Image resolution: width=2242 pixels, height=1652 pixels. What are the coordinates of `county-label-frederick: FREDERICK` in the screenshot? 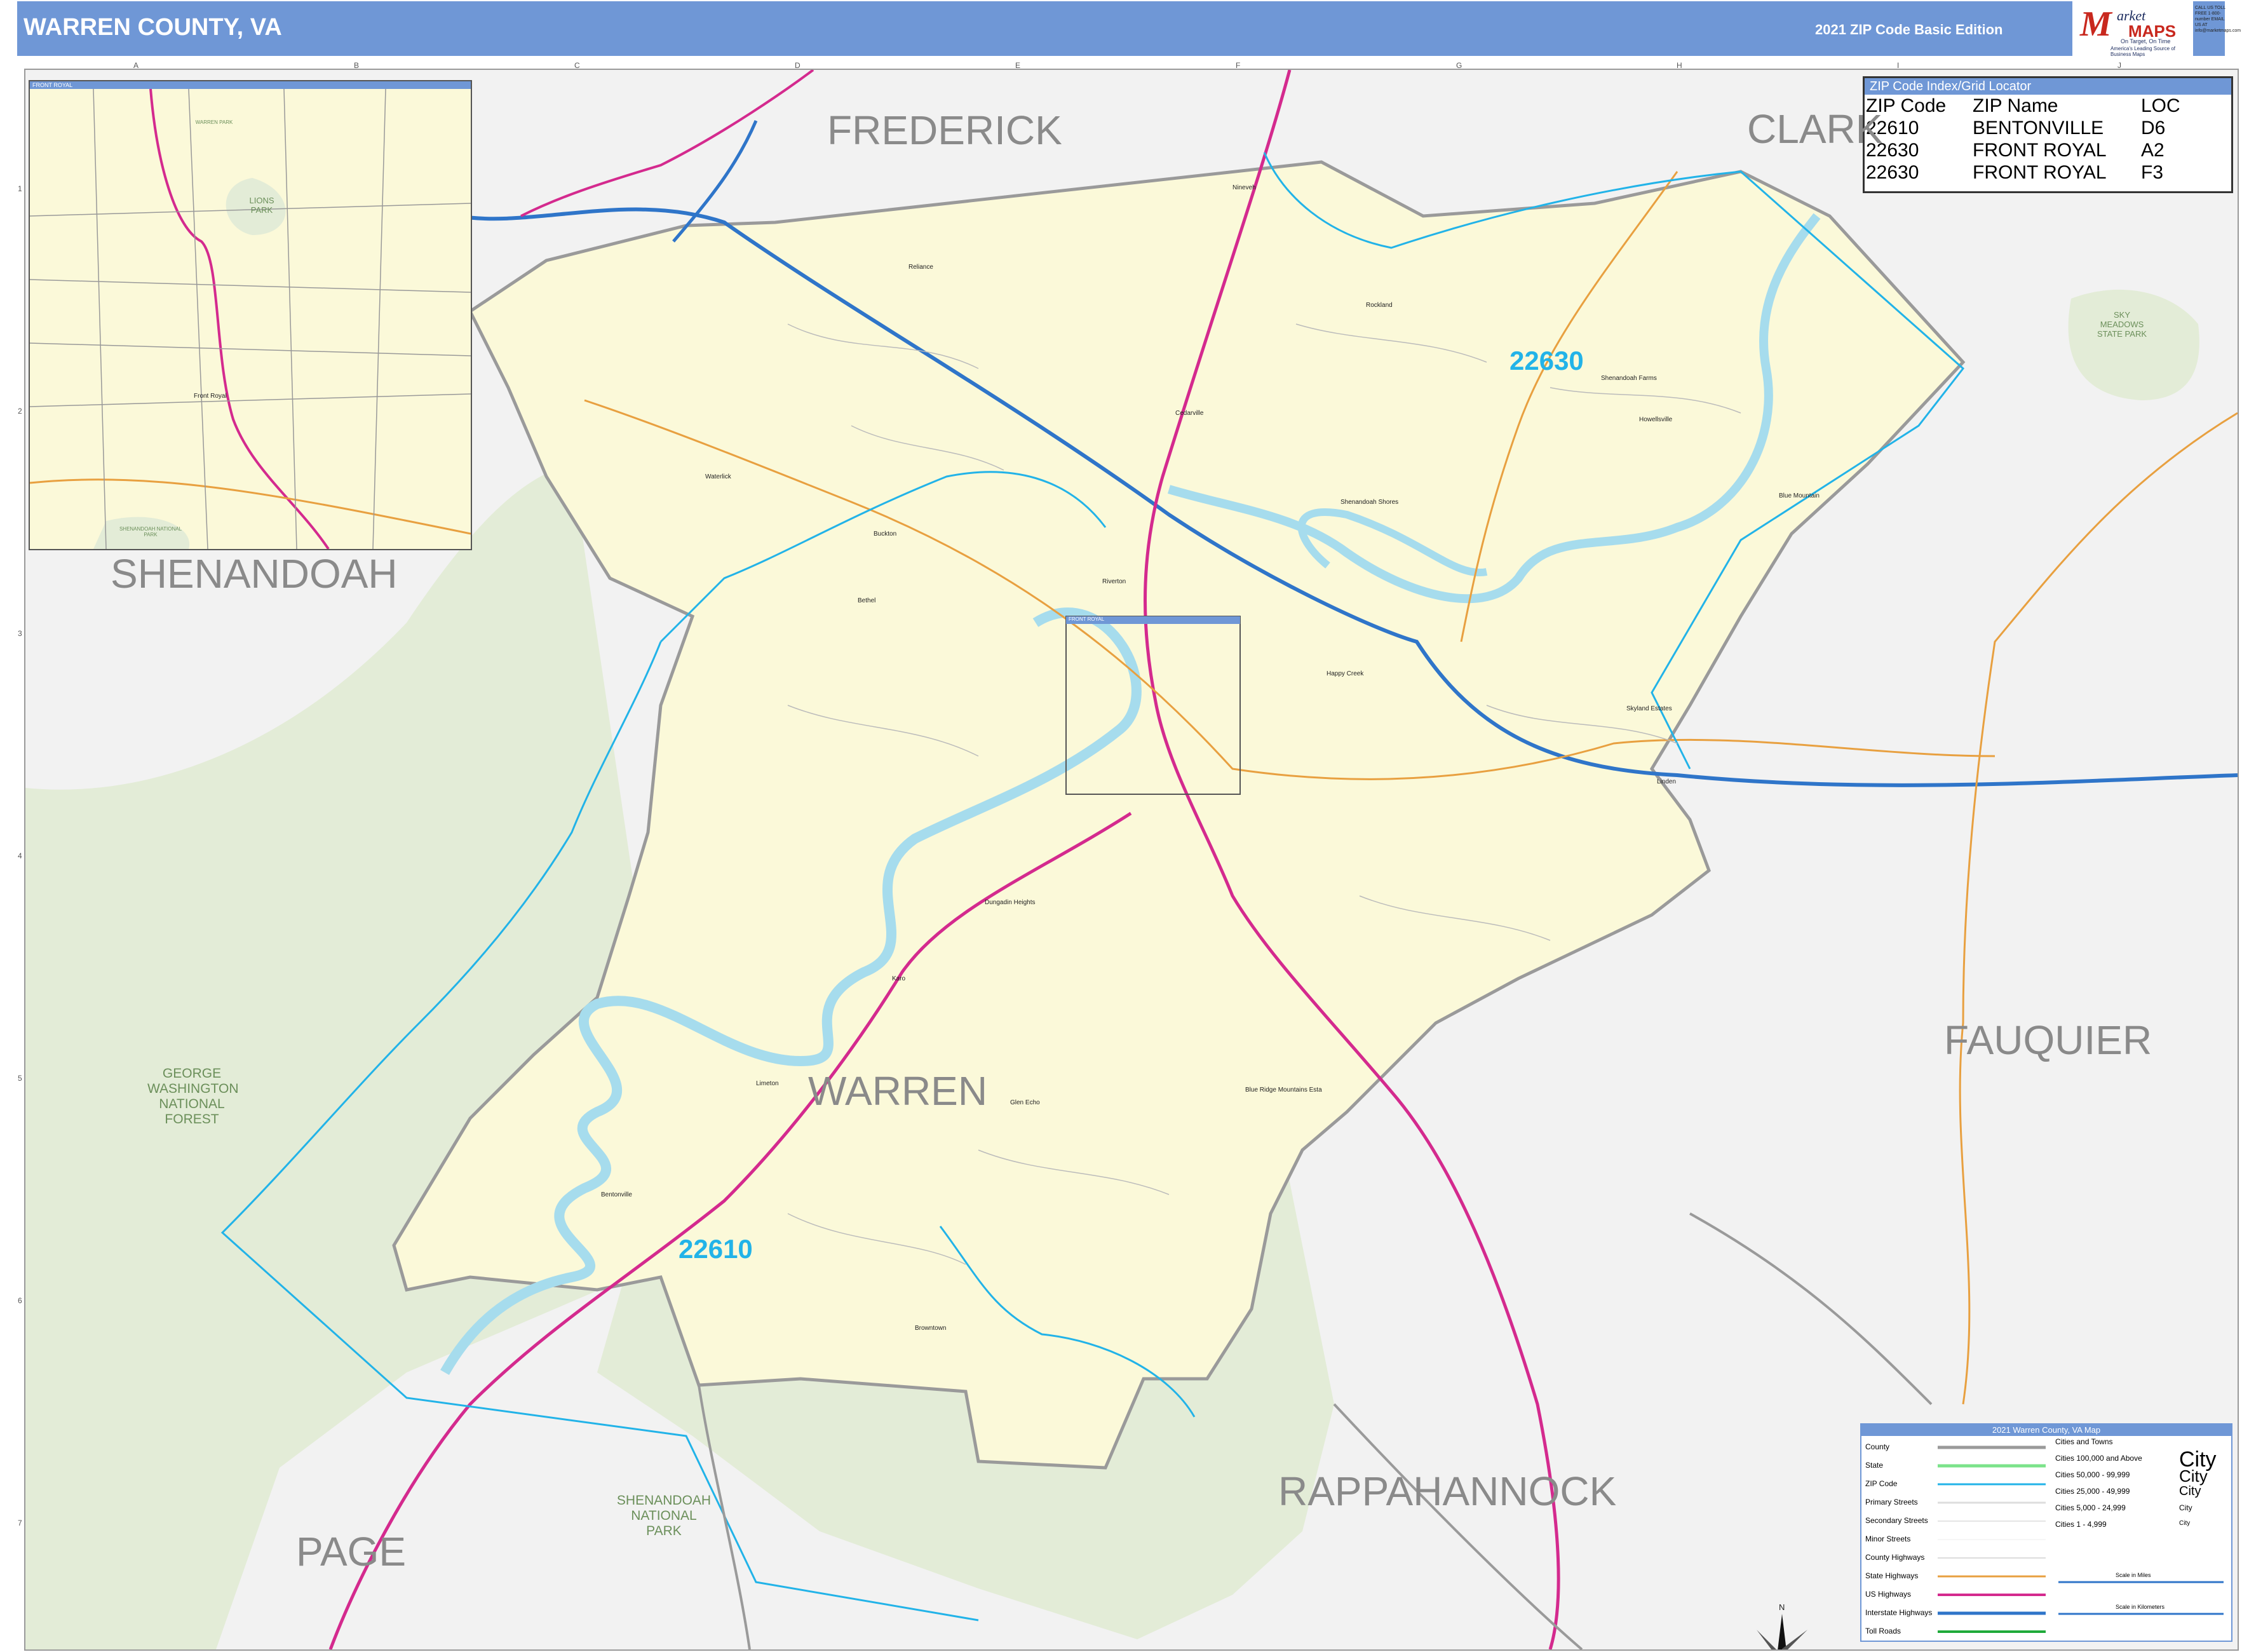 It's located at (944, 130).